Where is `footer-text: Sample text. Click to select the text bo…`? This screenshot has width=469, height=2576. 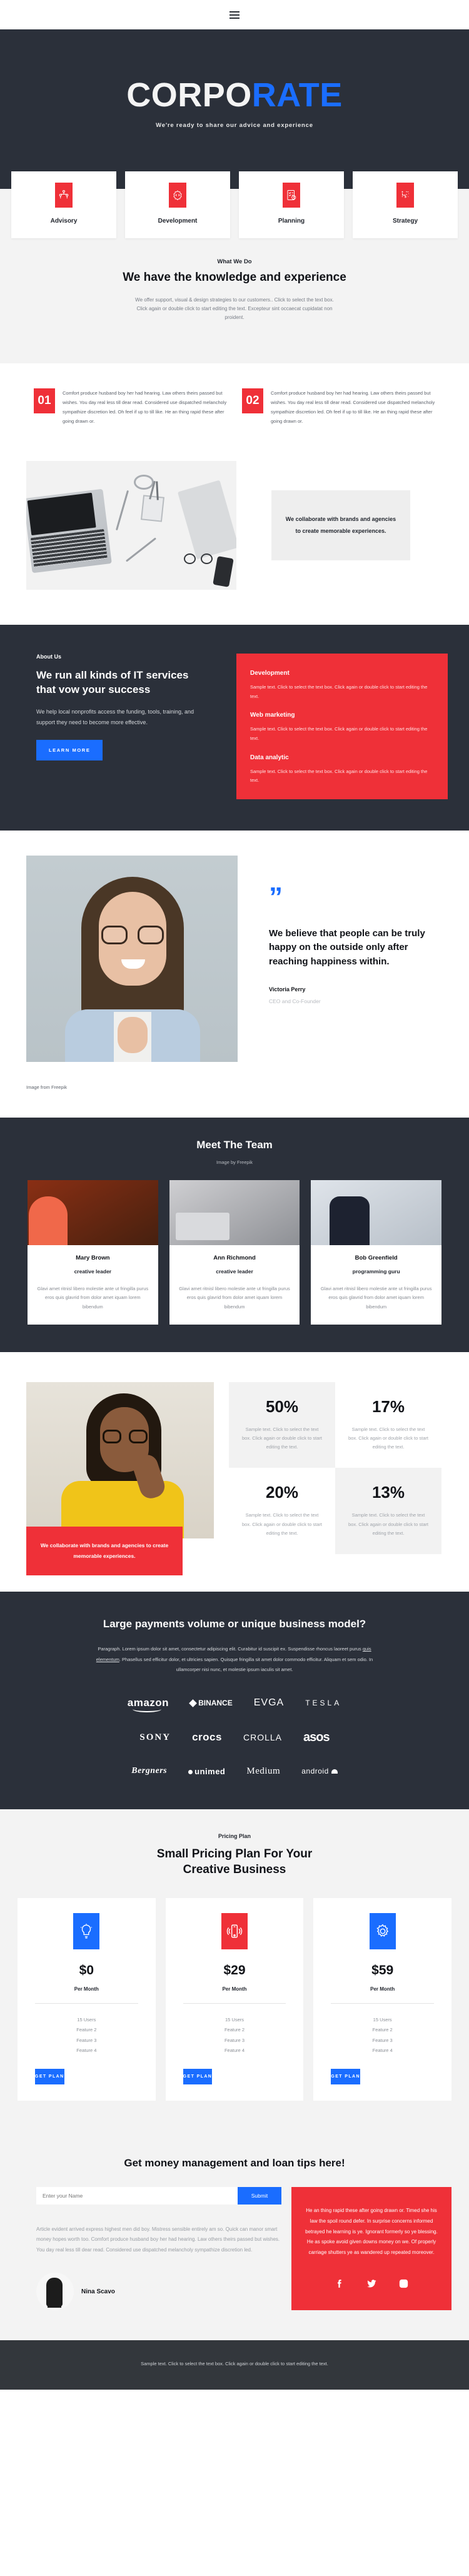
footer-text: Sample text. Click to select the text bo… is located at coordinates (234, 2364).